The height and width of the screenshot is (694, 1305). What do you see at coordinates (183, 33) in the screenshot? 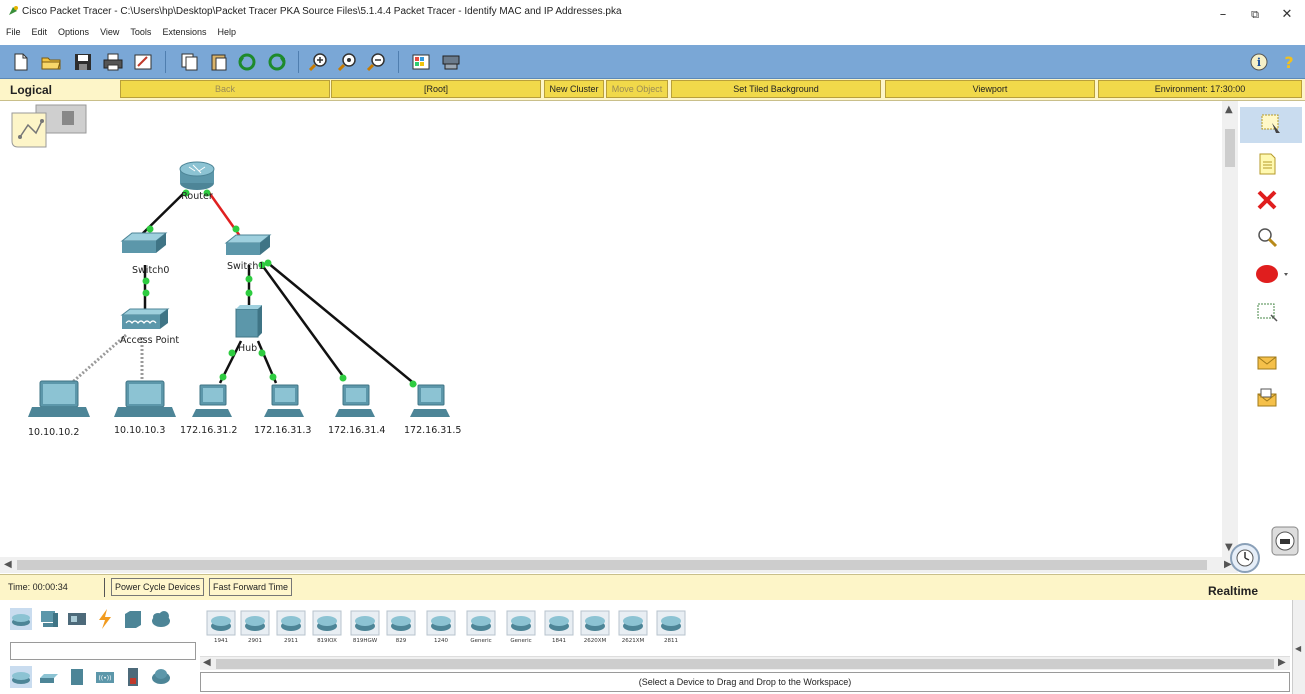
I see `menu-extensions: Extensions` at bounding box center [183, 33].